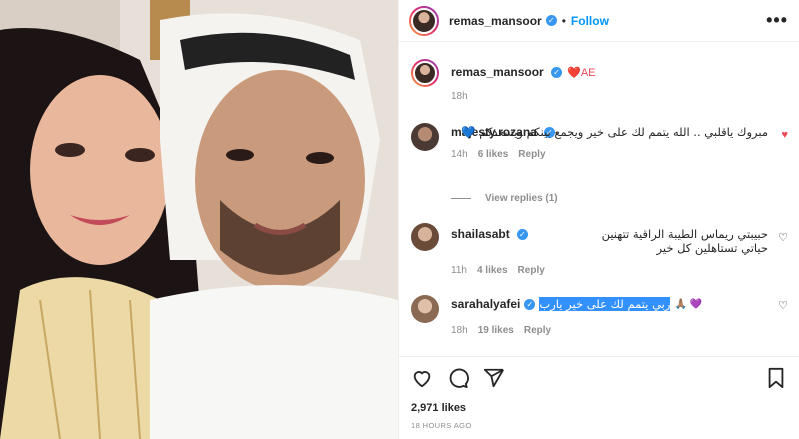 This screenshot has height=439, width=799. Describe the element at coordinates (777, 20) in the screenshot. I see `more-options-icon: •••` at that location.